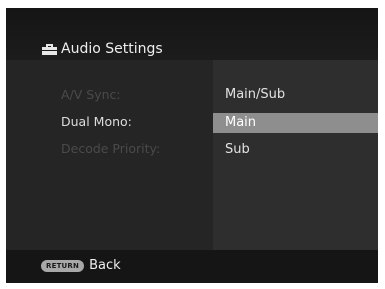 The image size is (385, 289). I want to click on toolbox-icon, so click(49, 49).